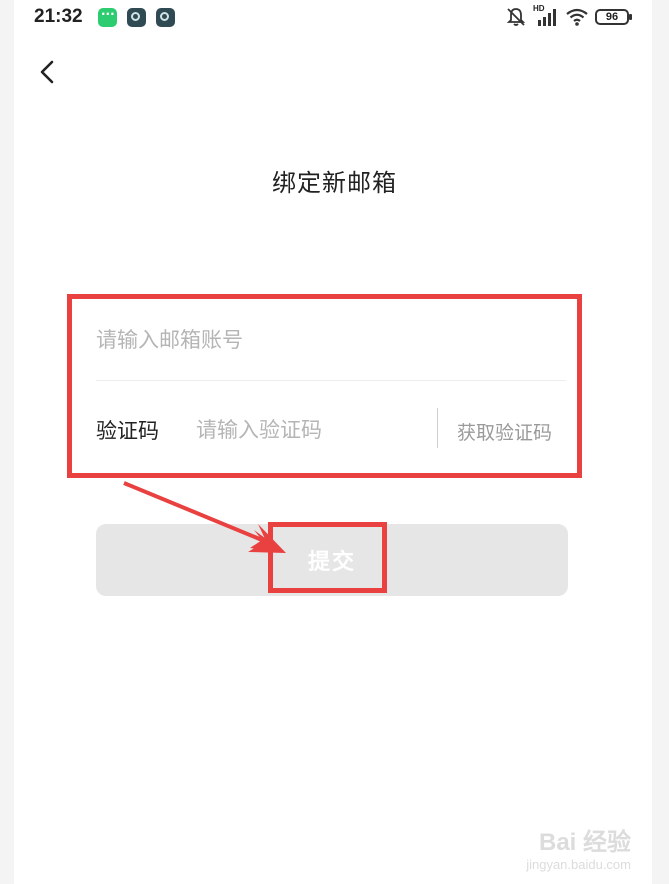 This screenshot has width=669, height=884. Describe the element at coordinates (107, 17) in the screenshot. I see `chat-app-icon` at that location.